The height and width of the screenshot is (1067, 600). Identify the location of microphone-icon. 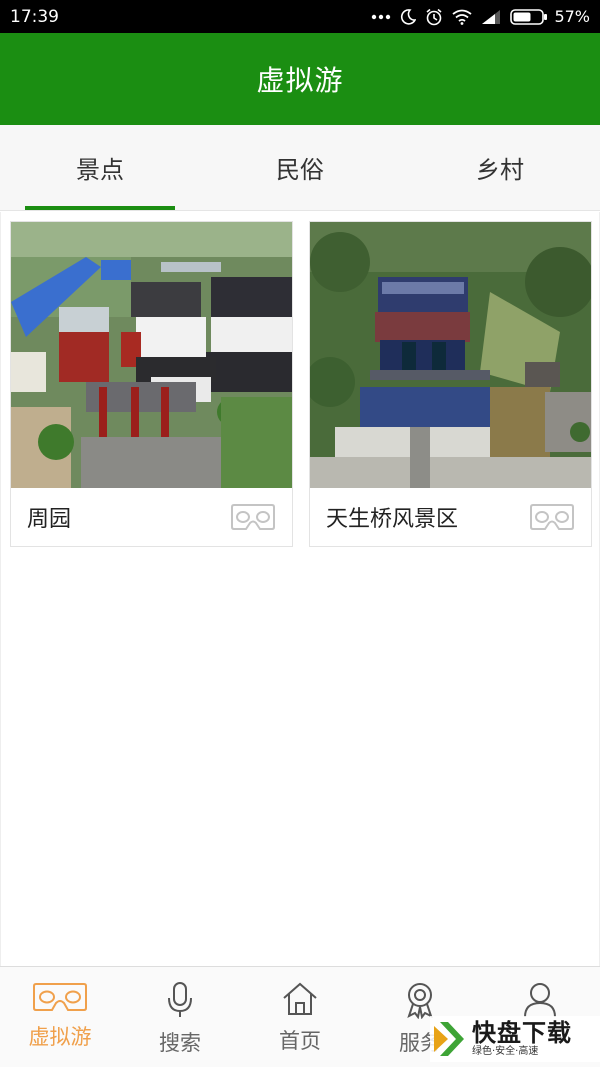
(180, 999).